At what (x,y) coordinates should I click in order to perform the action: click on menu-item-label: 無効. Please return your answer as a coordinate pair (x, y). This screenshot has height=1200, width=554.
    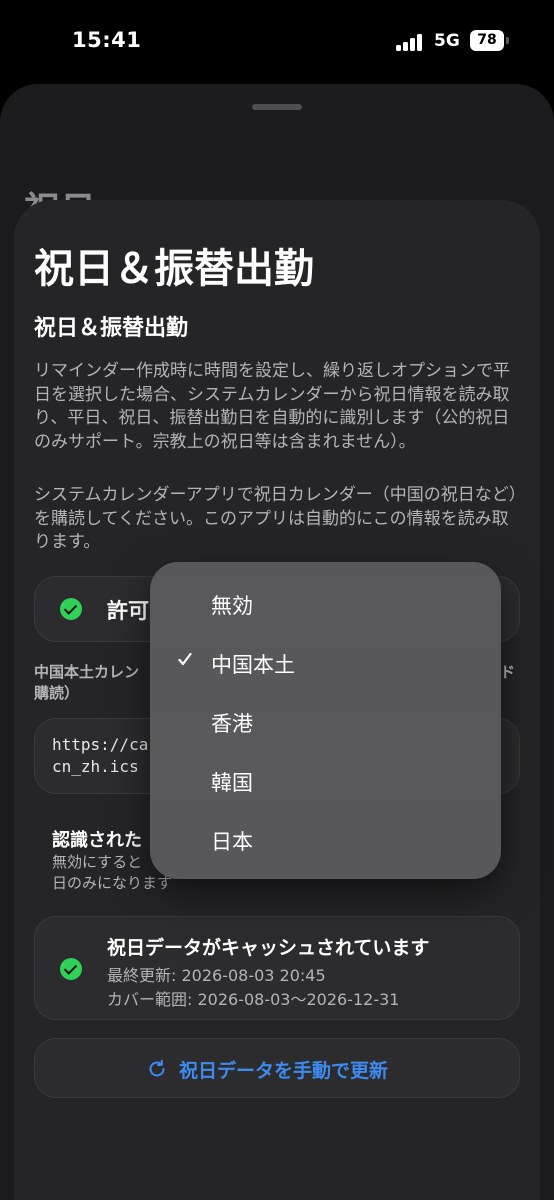
    Looking at the image, I should click on (232, 606).